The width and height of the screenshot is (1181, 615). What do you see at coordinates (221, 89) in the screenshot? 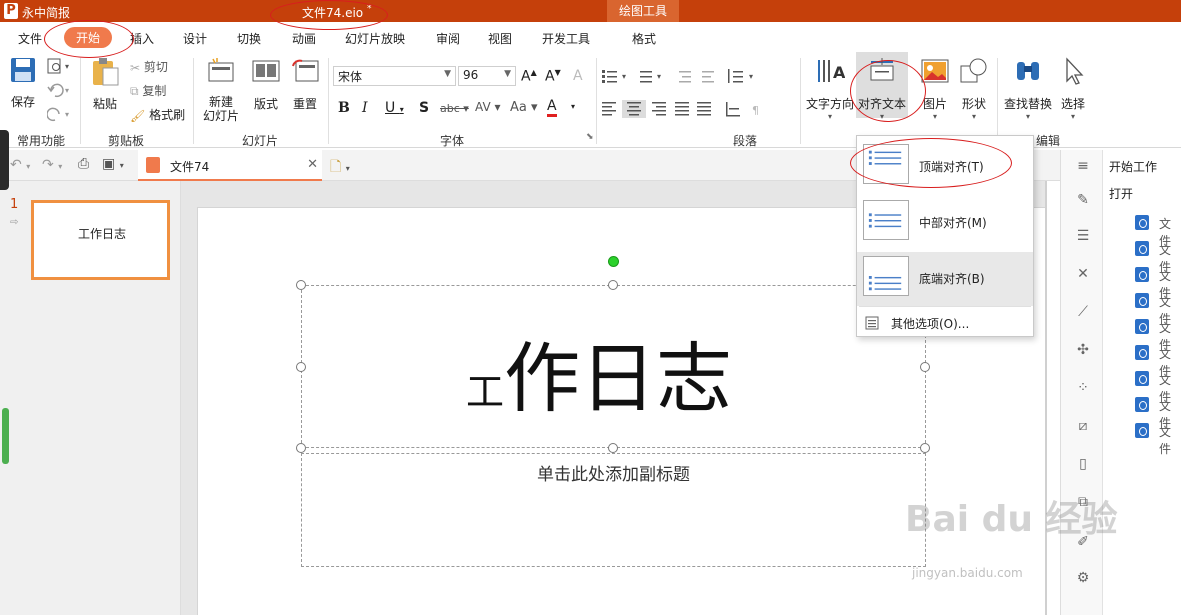
I see `new-slide-button: 新建 幻灯片` at bounding box center [221, 89].